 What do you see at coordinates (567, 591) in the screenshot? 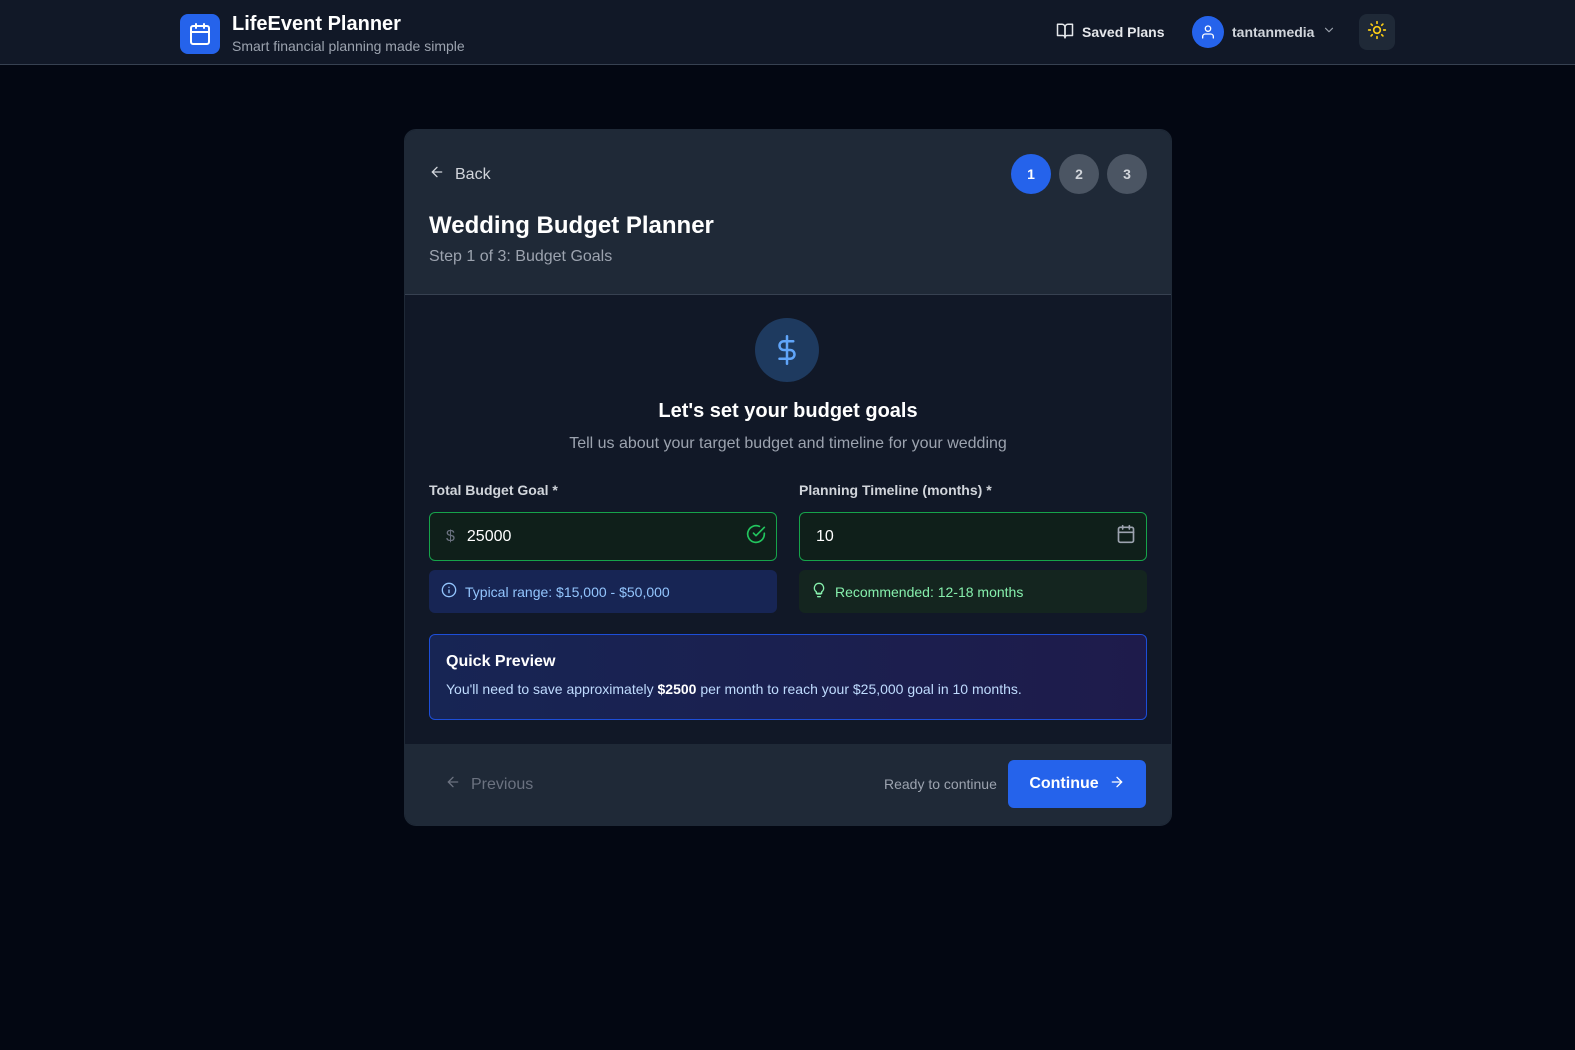
I see `budget-hint-text: Typical range: $15,000 - $50,000` at bounding box center [567, 591].